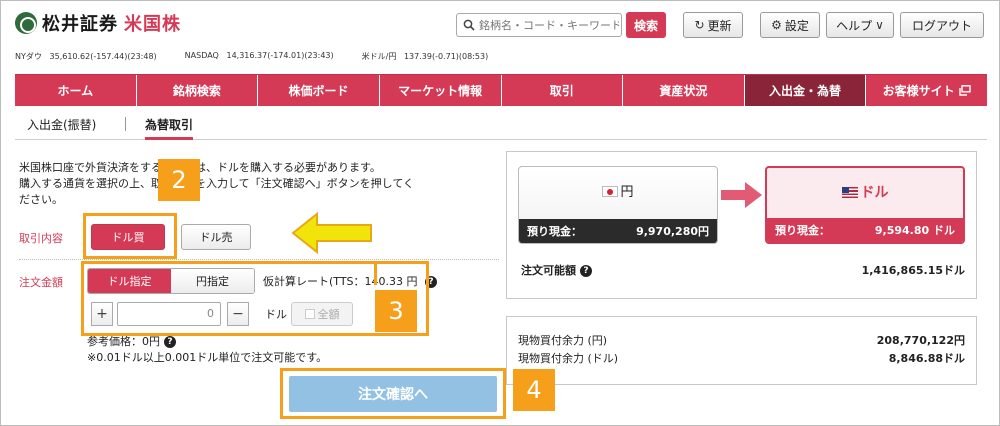 The height and width of the screenshot is (426, 1000). Describe the element at coordinates (130, 236) in the screenshot. I see `highlight-box-trade-type` at that location.